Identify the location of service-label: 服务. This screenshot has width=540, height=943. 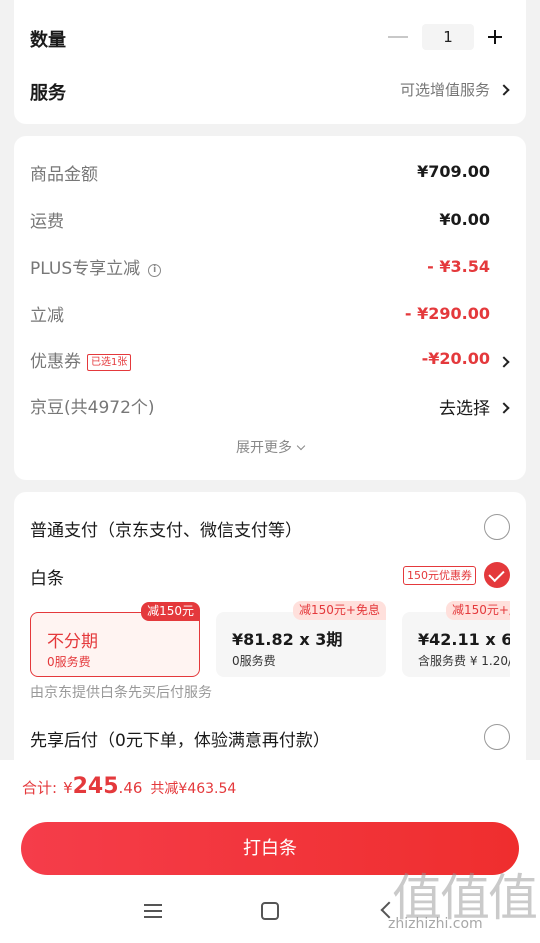
(48, 93).